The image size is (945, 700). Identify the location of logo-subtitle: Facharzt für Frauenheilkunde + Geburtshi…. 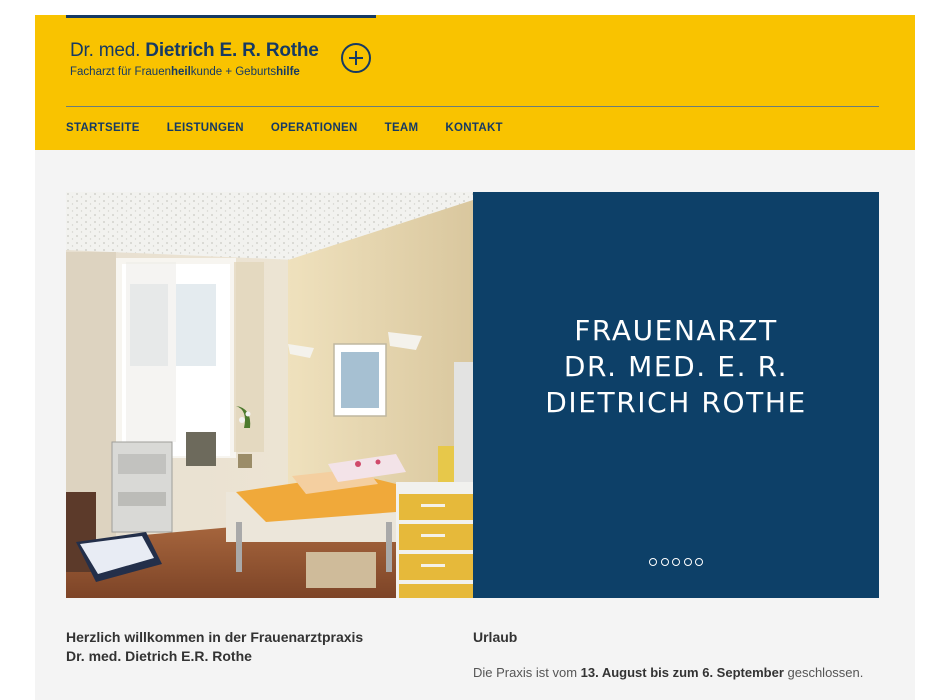
(194, 72).